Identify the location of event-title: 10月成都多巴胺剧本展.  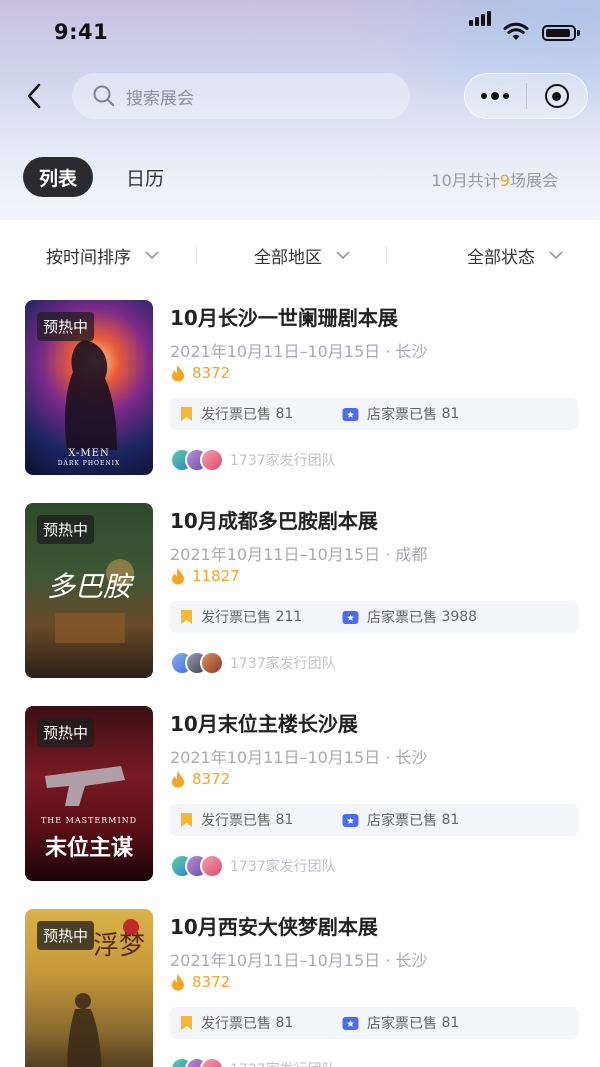
(274, 521).